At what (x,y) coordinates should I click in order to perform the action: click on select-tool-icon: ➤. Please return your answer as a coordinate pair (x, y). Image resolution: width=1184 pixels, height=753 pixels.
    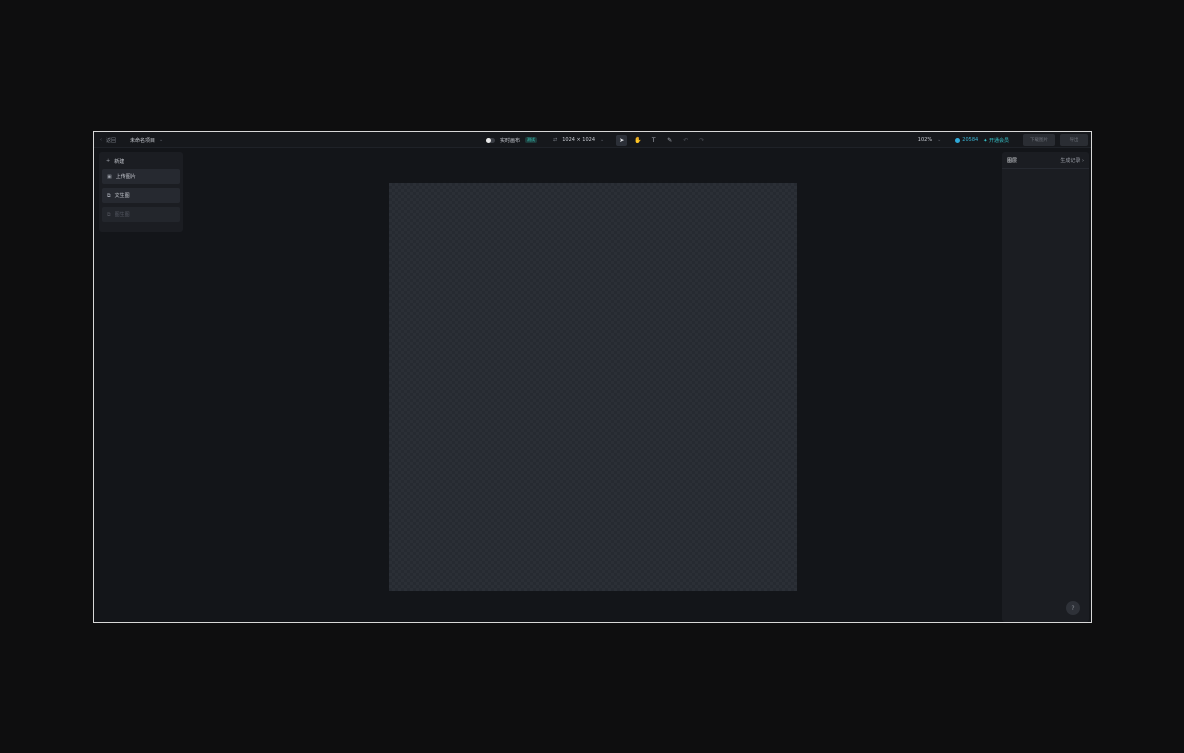
    Looking at the image, I should click on (622, 140).